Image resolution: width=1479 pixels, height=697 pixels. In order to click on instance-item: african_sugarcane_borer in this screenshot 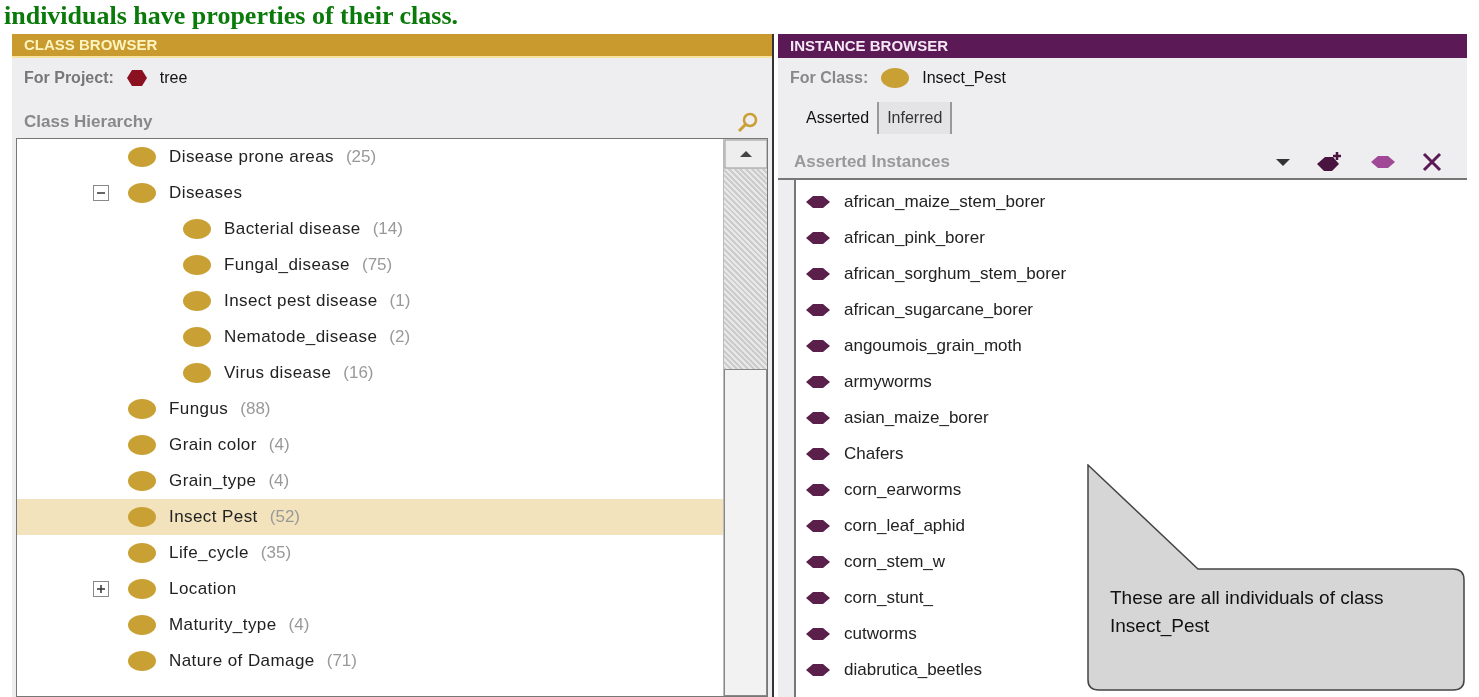, I will do `click(916, 310)`.